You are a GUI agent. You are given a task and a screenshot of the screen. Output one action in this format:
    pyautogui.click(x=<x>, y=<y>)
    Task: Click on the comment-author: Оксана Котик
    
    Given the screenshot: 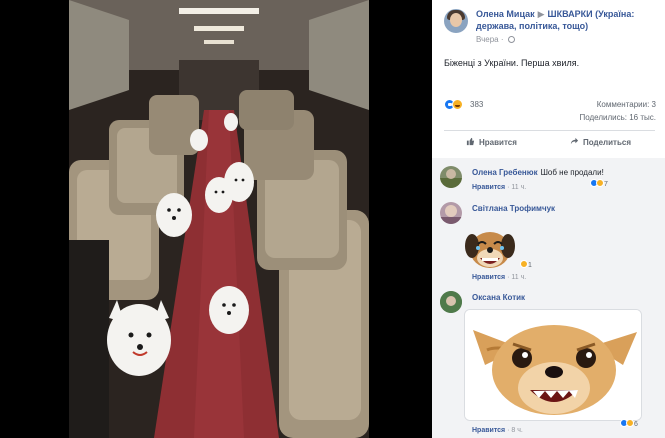 What is the action you would take?
    pyautogui.click(x=498, y=297)
    